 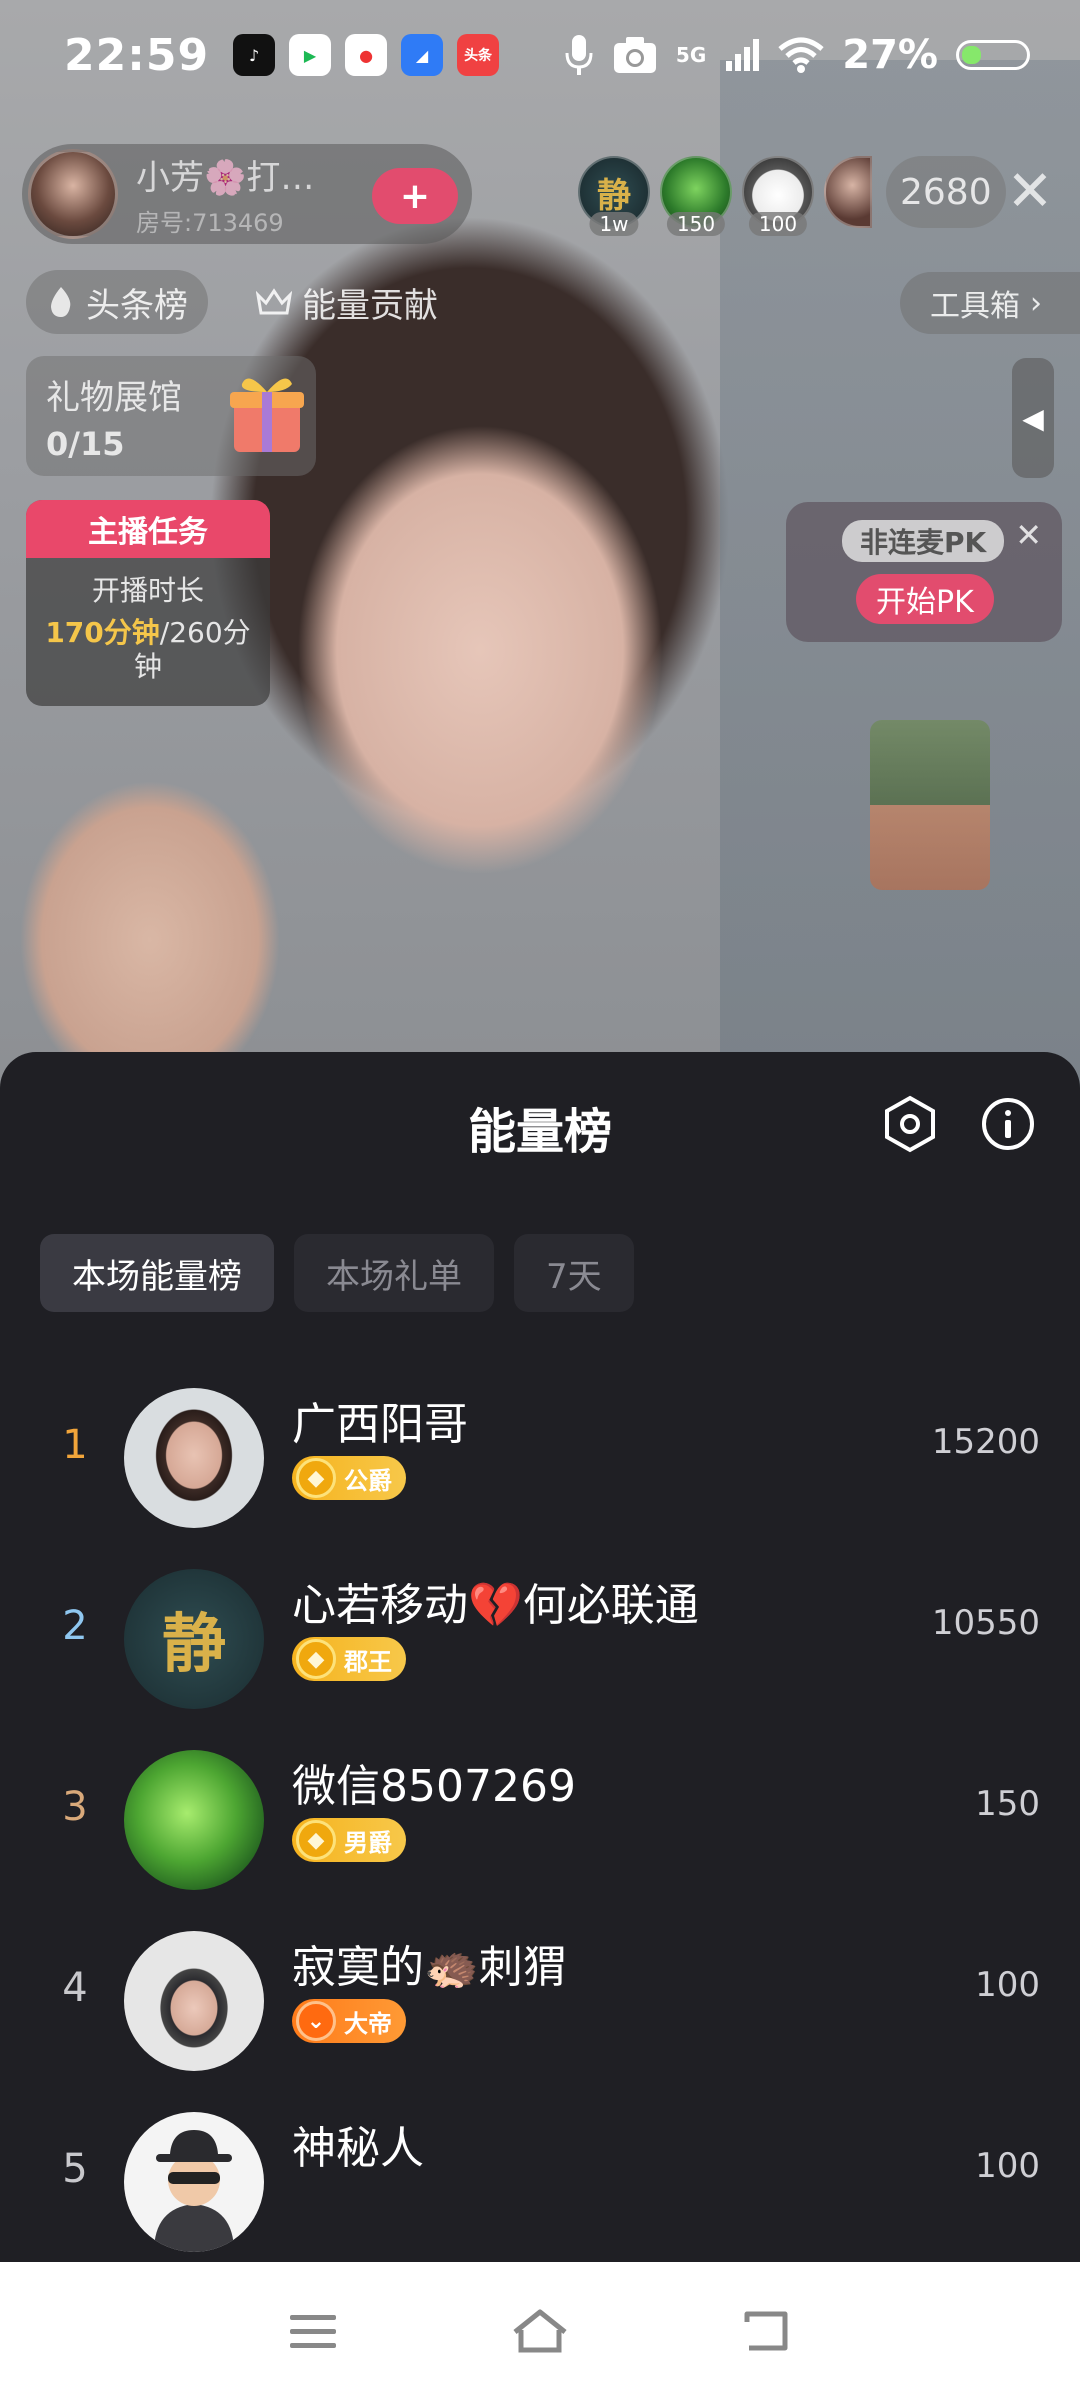 I want to click on viewer-score-badge: 1w, so click(x=614, y=224).